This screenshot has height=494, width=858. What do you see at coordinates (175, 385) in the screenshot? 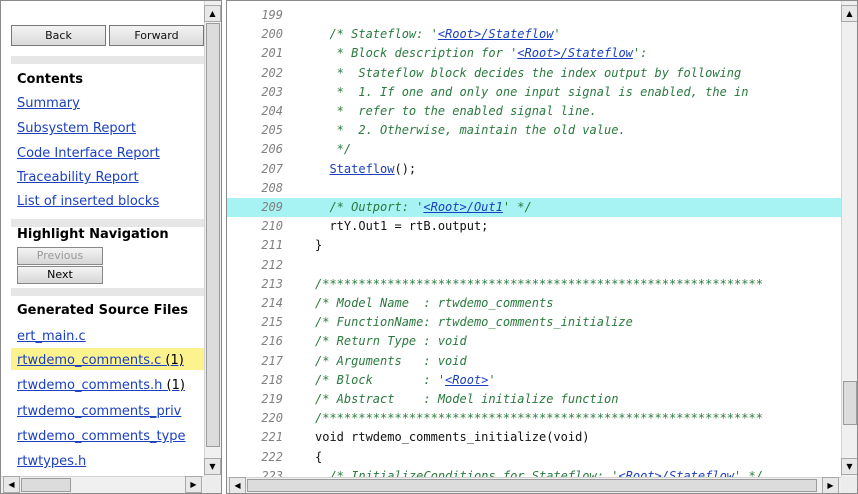
I see `highlight-count: (1)` at bounding box center [175, 385].